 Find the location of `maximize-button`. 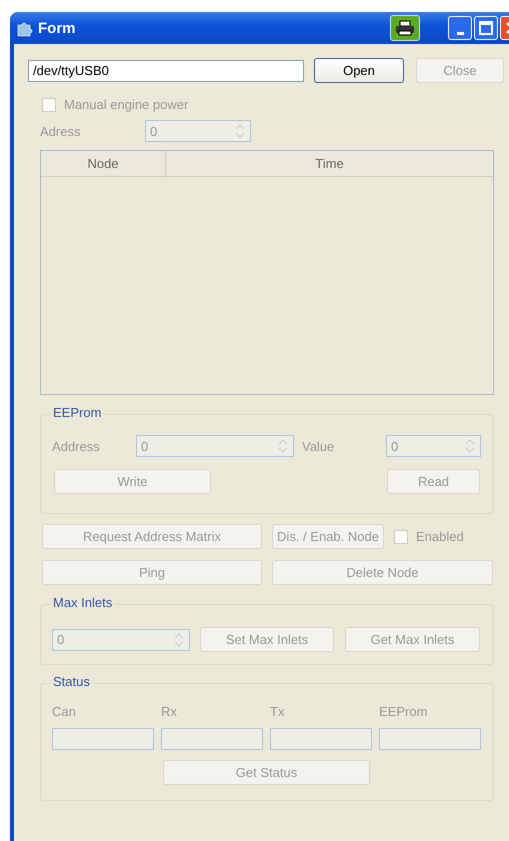

maximize-button is located at coordinates (486, 28).